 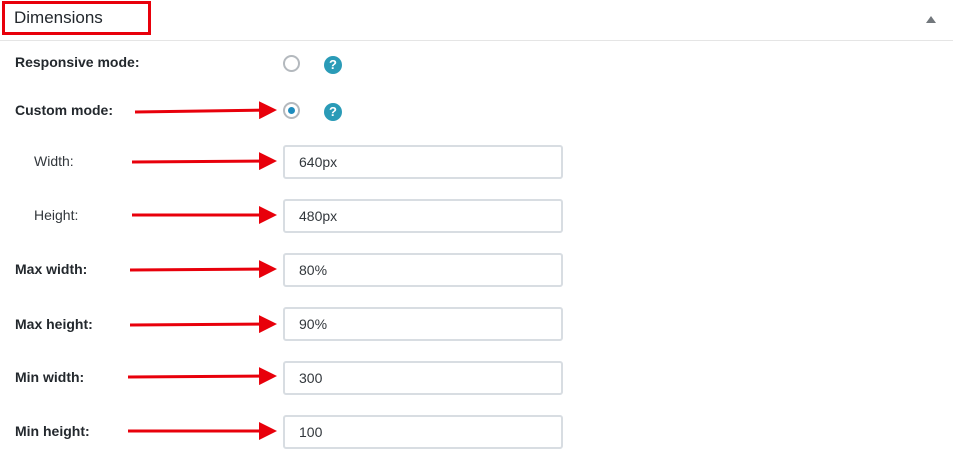 What do you see at coordinates (205, 110) in the screenshot?
I see `arrow-custom-mode` at bounding box center [205, 110].